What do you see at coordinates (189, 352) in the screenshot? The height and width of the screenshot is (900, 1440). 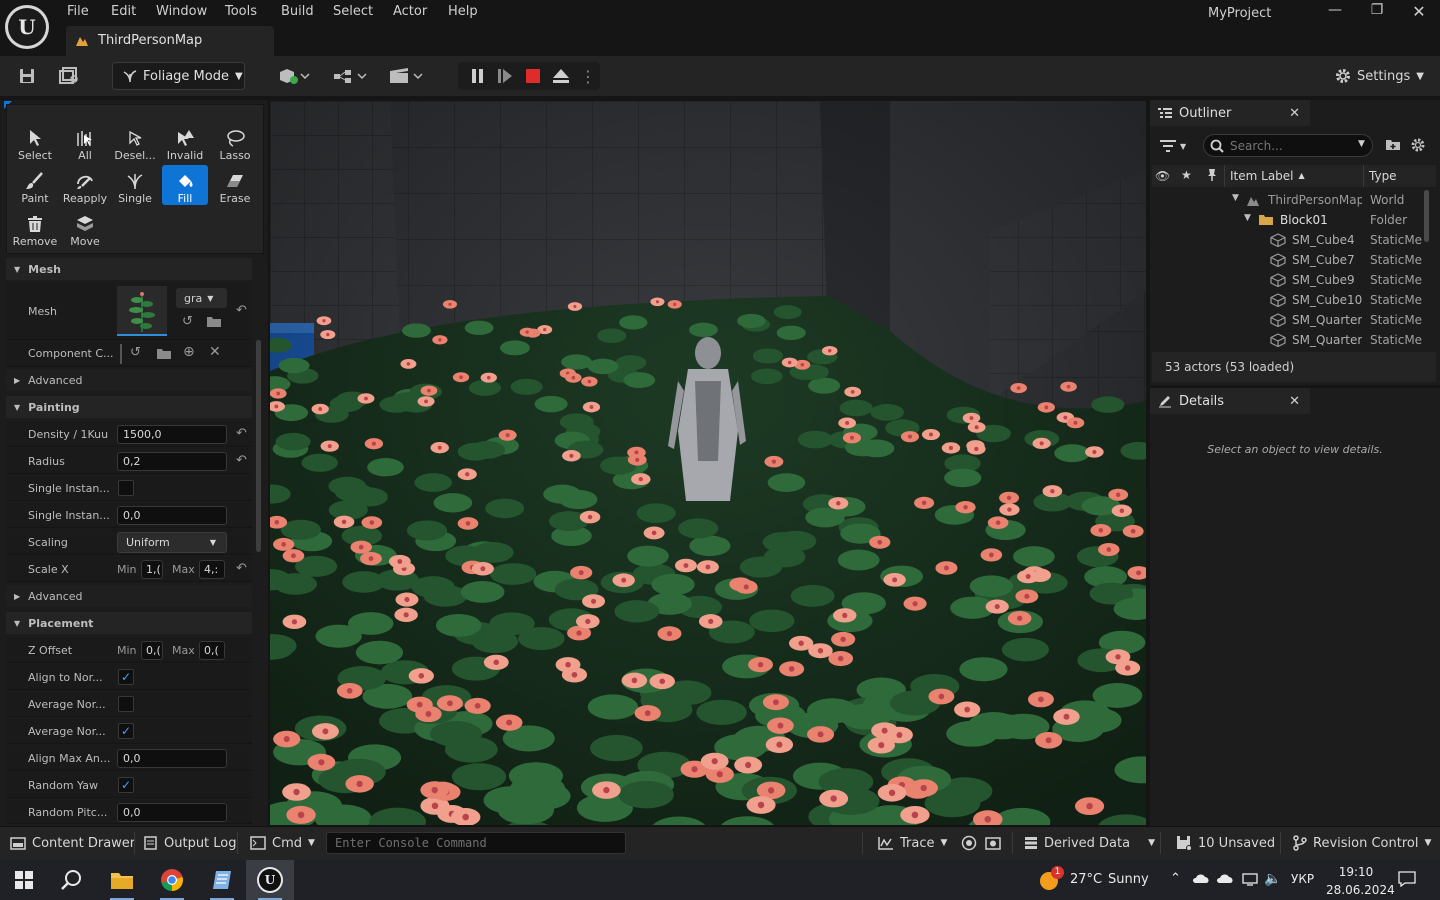 I see `add-icon: ⊕` at bounding box center [189, 352].